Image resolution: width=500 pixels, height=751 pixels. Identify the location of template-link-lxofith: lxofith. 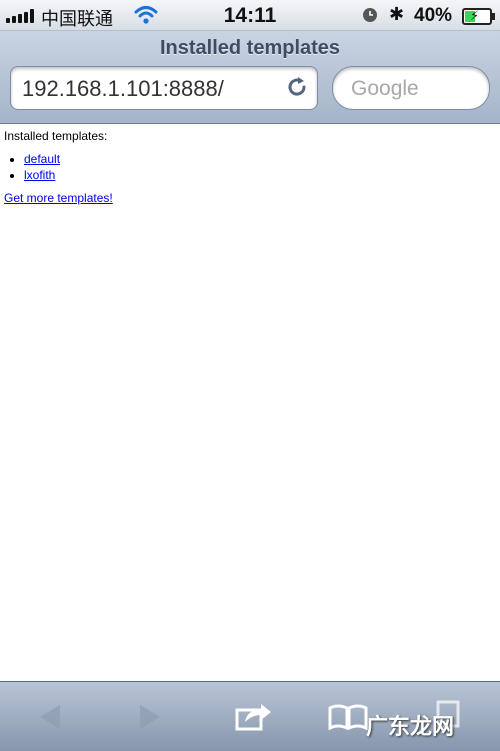
(39, 175).